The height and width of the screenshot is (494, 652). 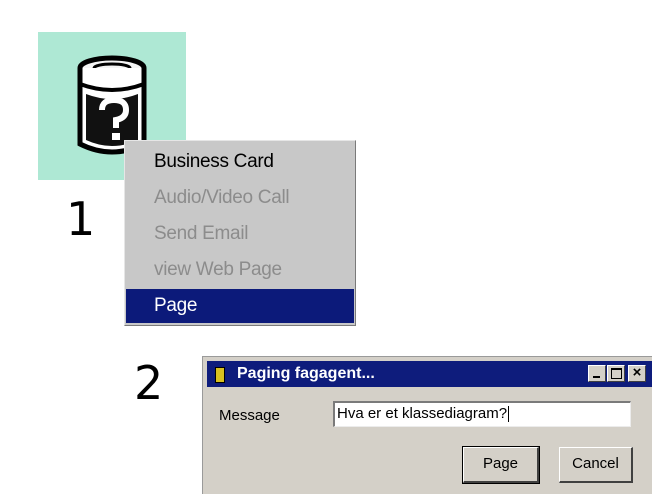 I want to click on message-input: Hva er et klassediagram?, so click(x=482, y=414).